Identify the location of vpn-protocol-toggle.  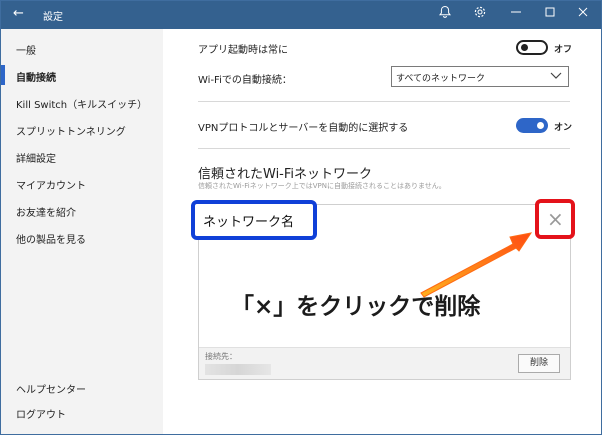
(532, 125).